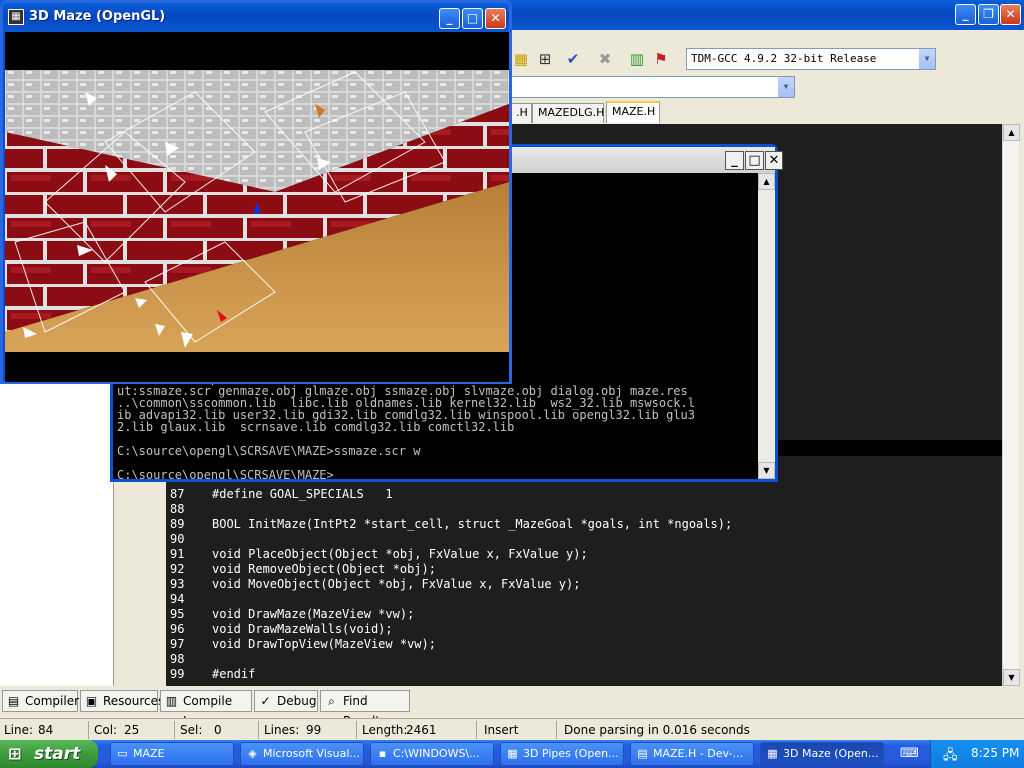 This screenshot has height=768, width=1024. What do you see at coordinates (191, 730) in the screenshot?
I see `status-sel-label: Sel:` at bounding box center [191, 730].